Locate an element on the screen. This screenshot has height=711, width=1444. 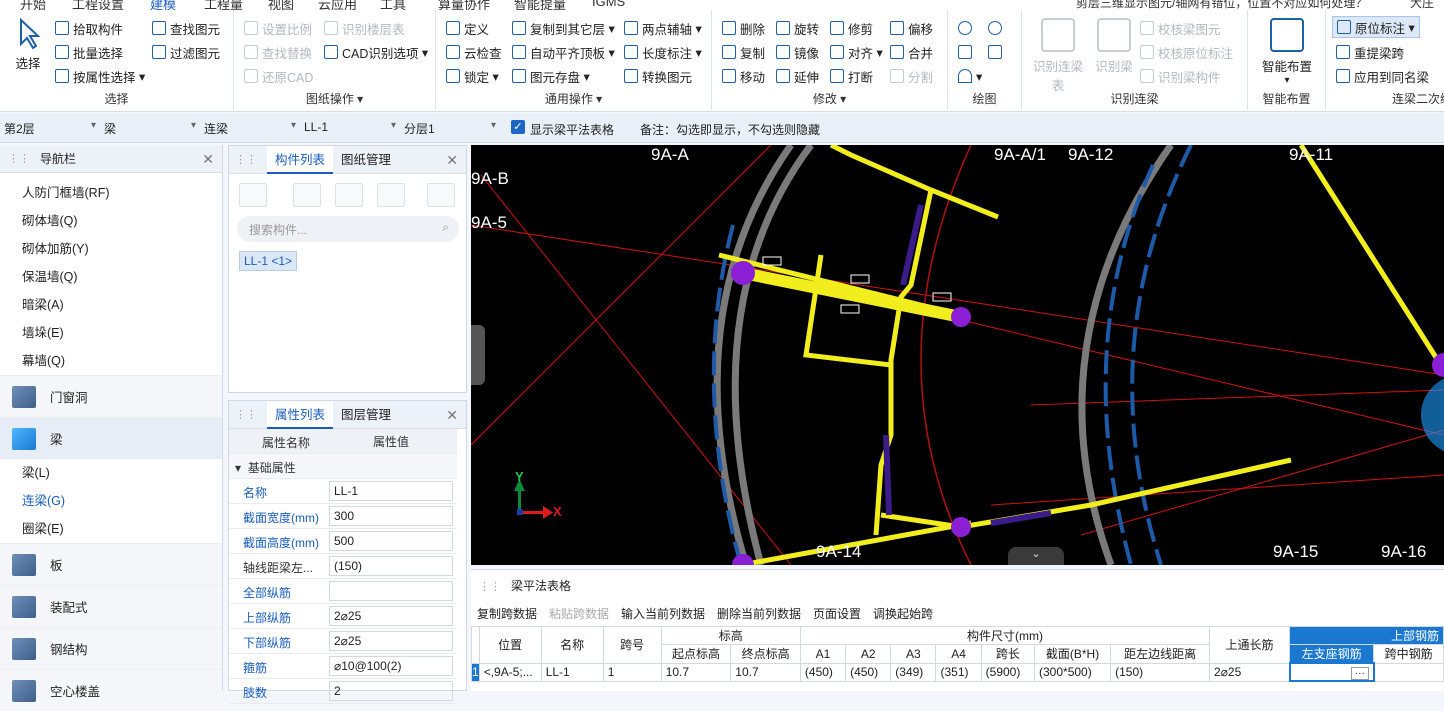
restore-cad-button: 还原CAD is located at coordinates (278, 76).